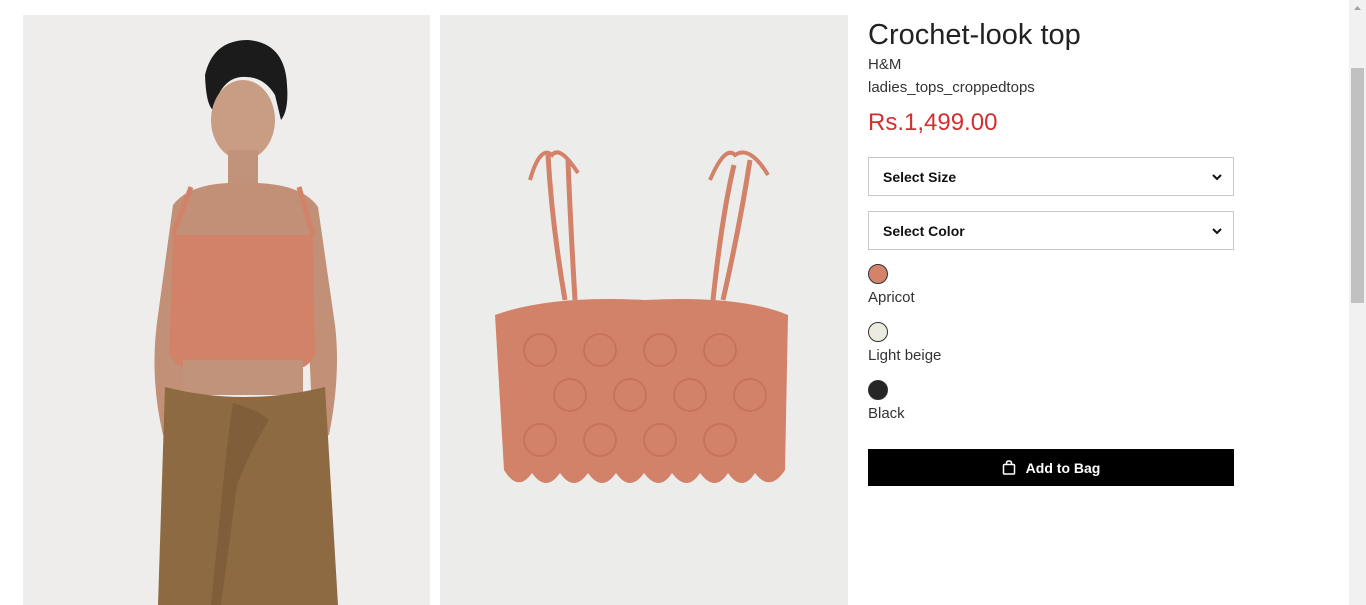  Describe the element at coordinates (1051, 402) in the screenshot. I see `color-option-black: Black` at that location.